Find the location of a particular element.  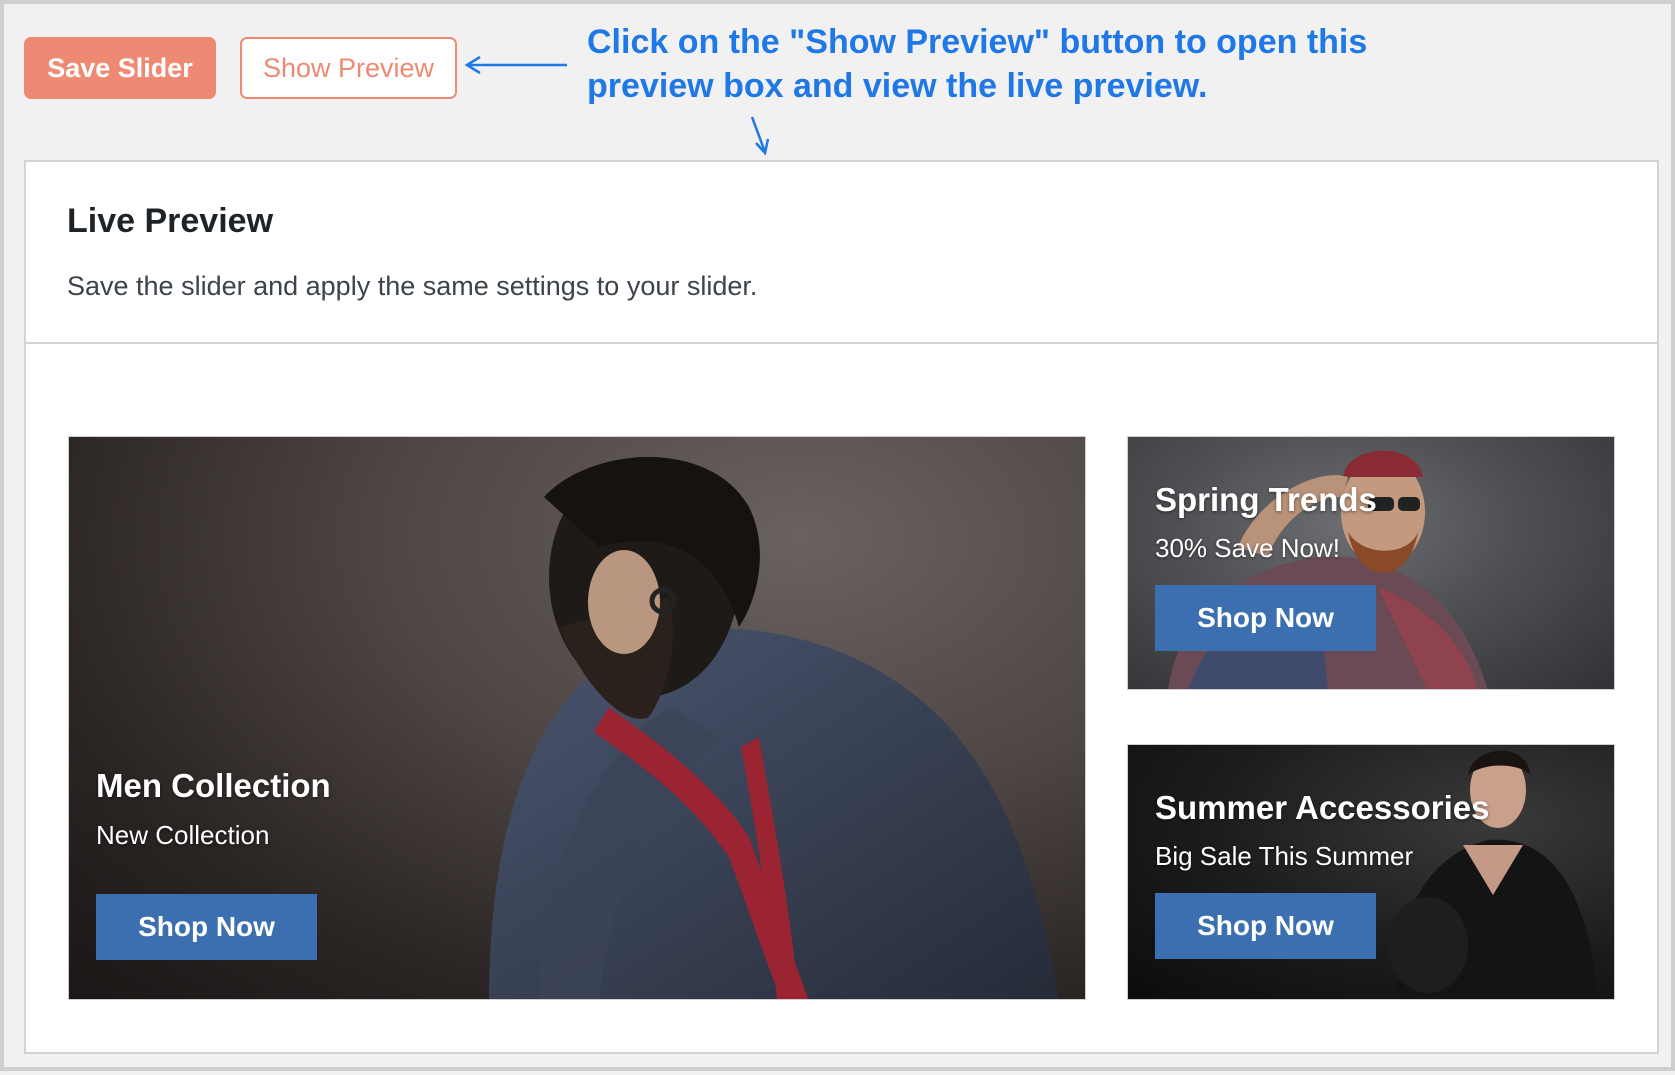

arrow-left-icon is located at coordinates (515, 65).